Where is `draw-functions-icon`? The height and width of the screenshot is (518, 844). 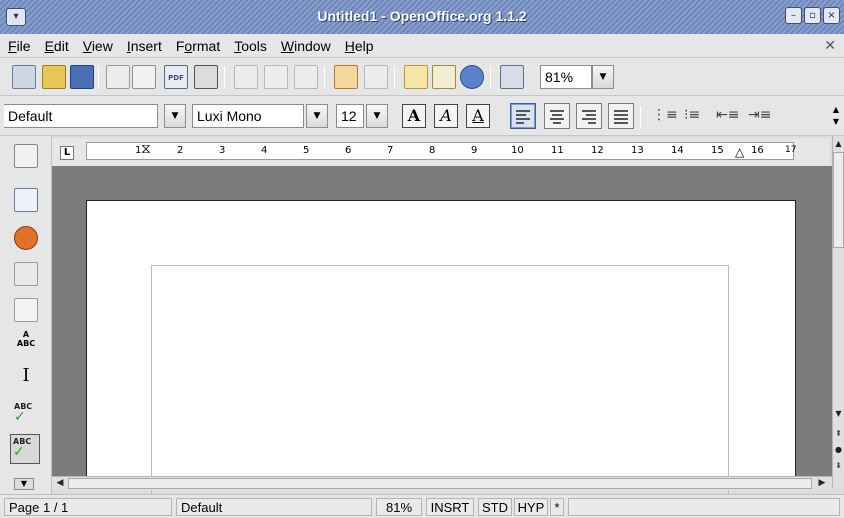
draw-functions-icon is located at coordinates (26, 274).